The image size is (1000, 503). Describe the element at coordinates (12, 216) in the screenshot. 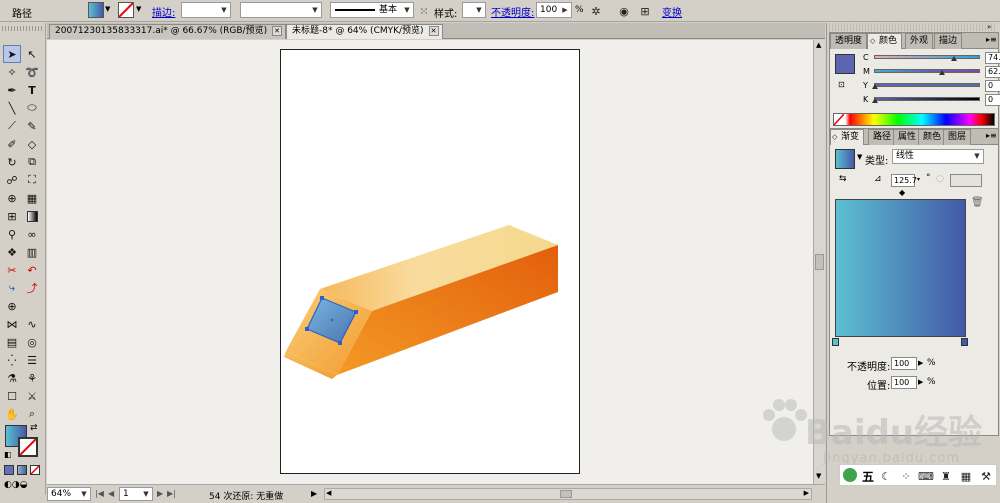

I see `mesh-tool-icon: ⊞` at that location.